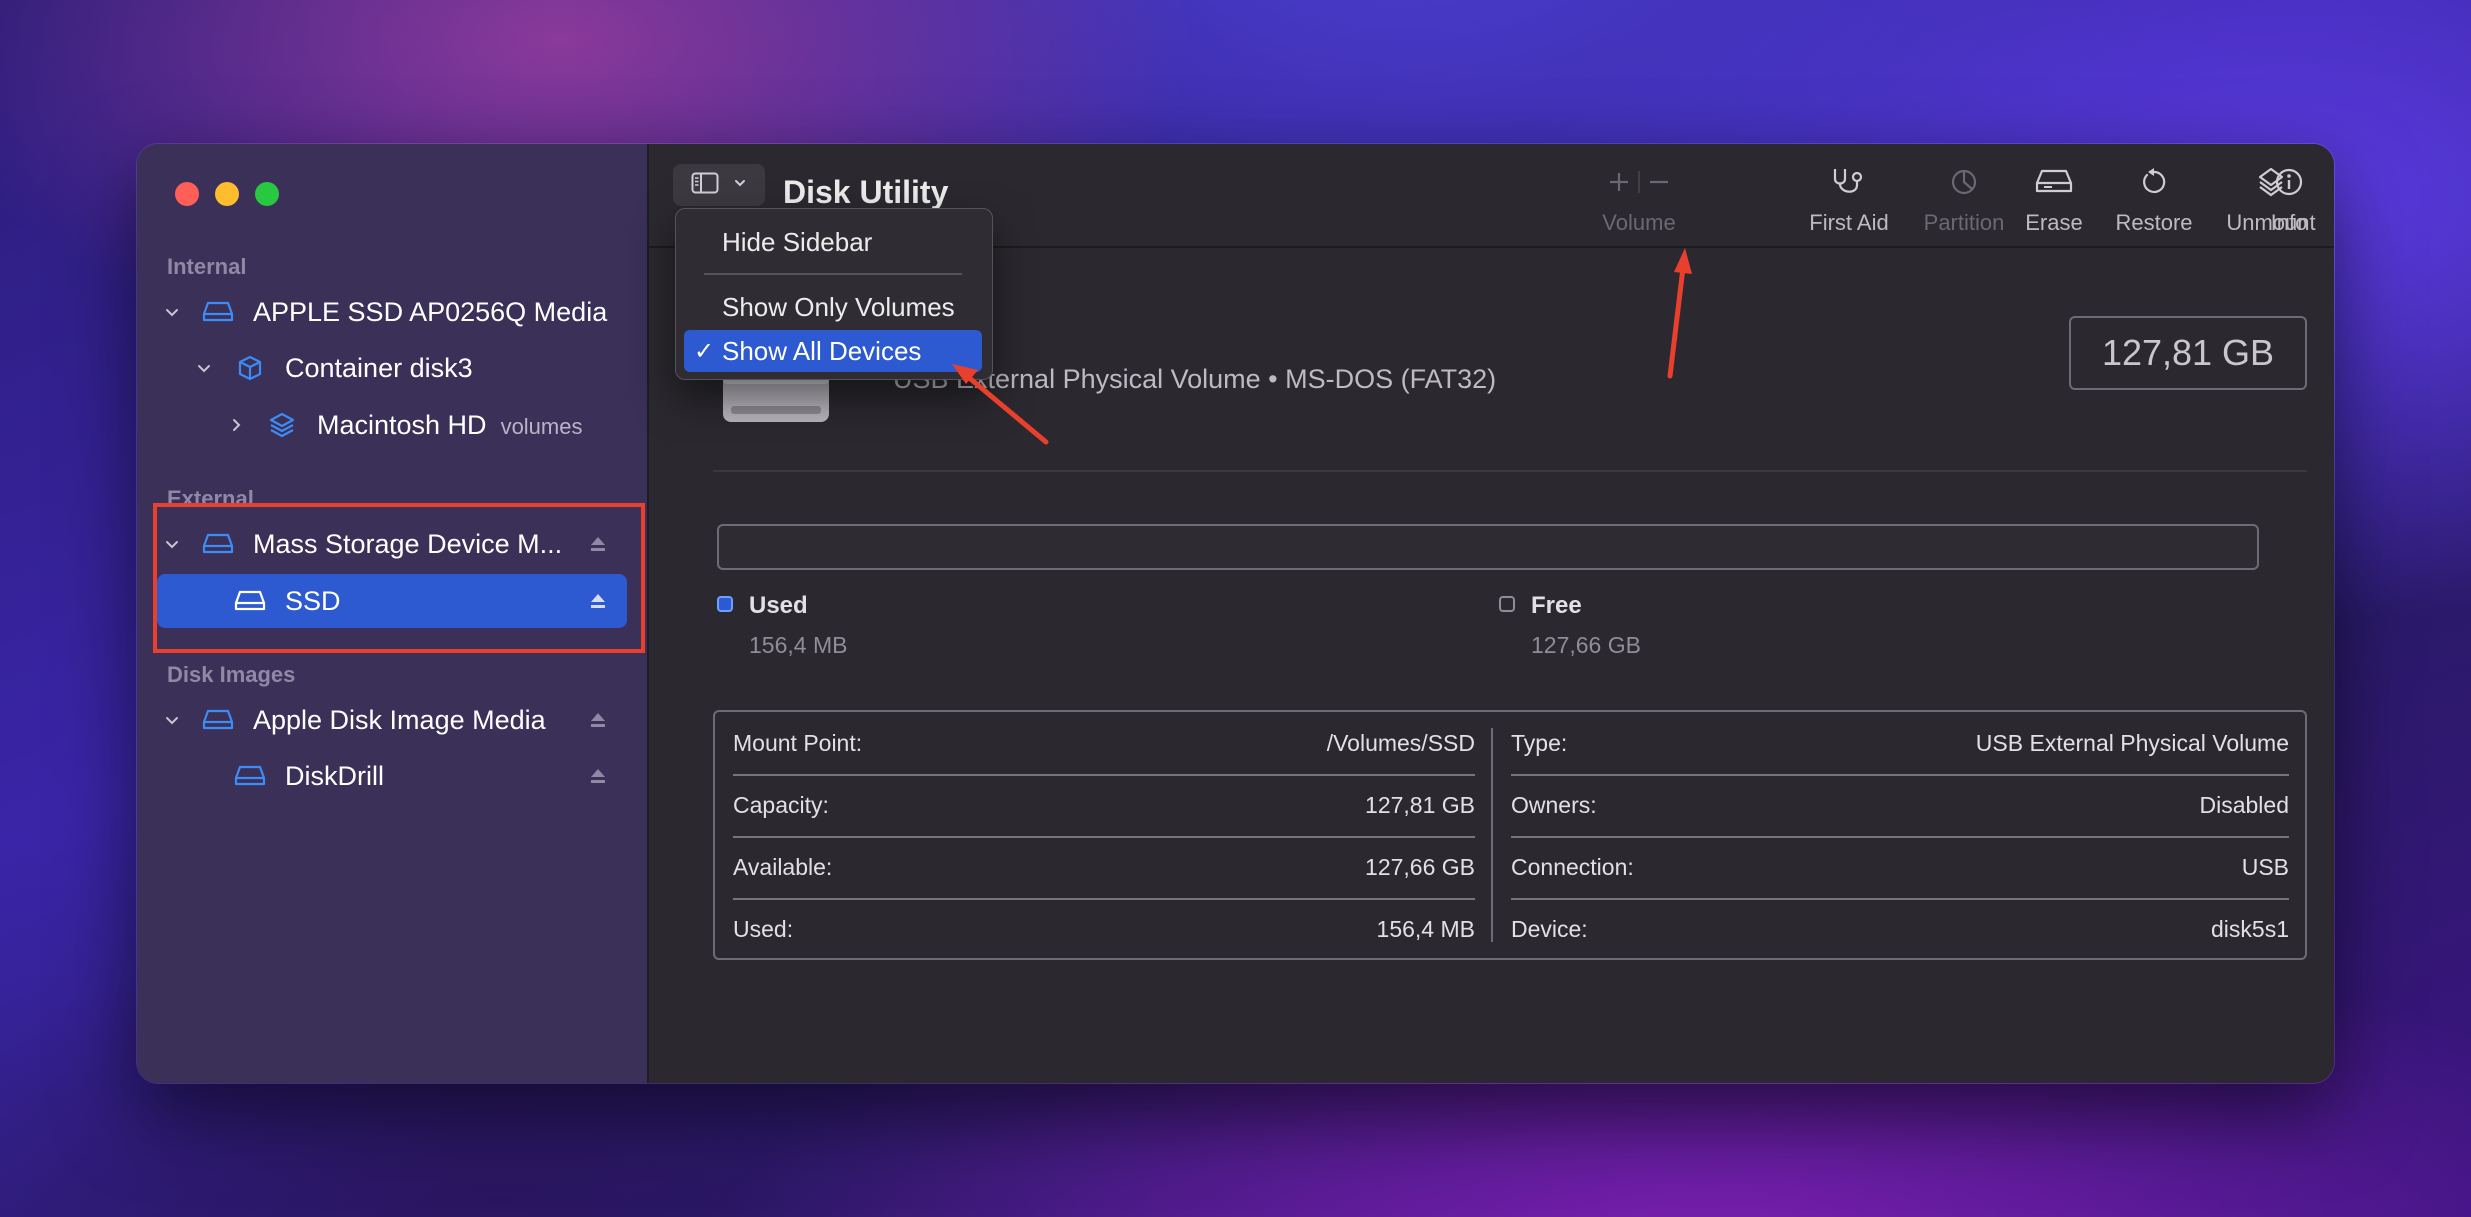 The height and width of the screenshot is (1217, 2471). I want to click on arrow-to-first-aid, so click(1679, 313).